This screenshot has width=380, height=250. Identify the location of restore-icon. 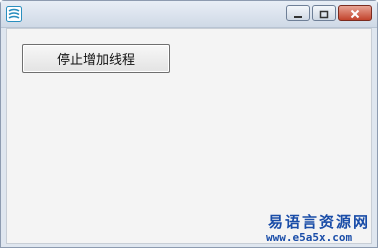
(324, 13).